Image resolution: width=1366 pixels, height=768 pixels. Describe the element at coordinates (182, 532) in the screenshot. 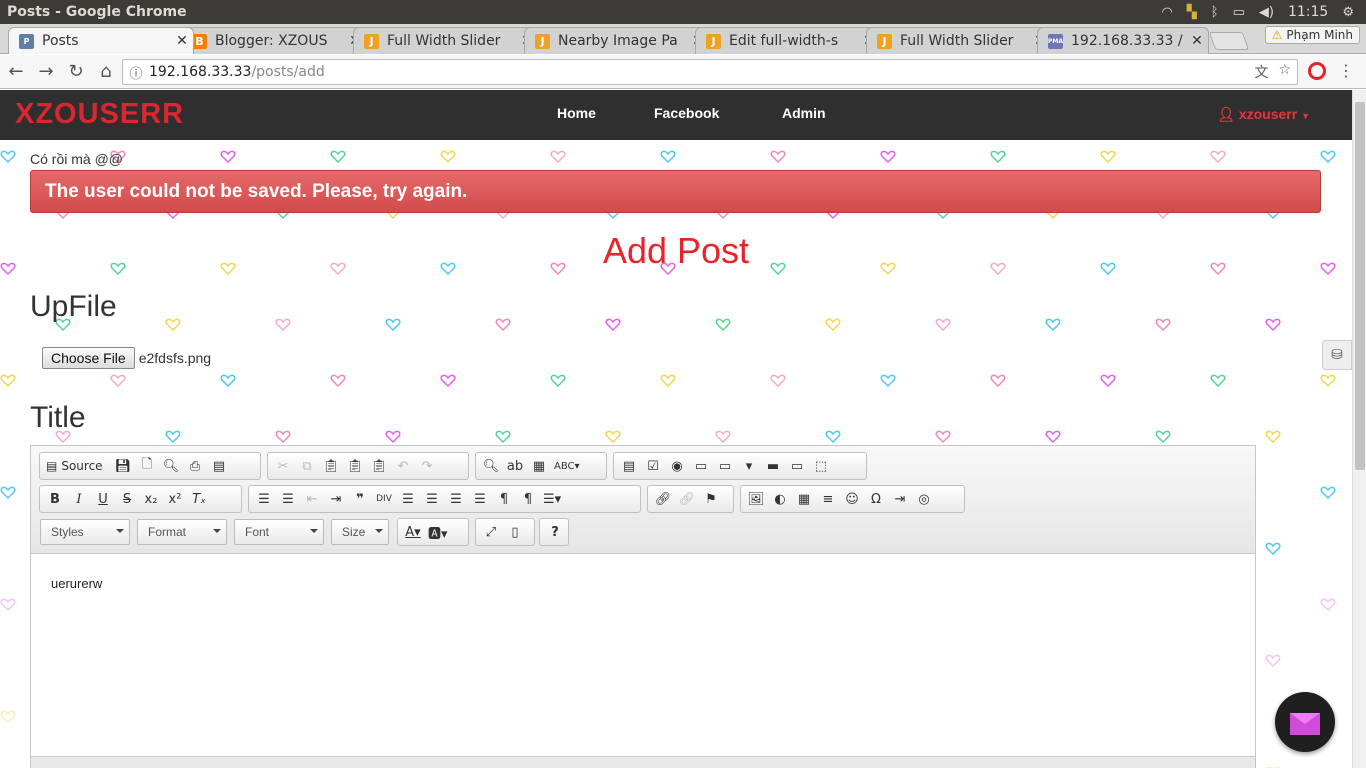

I see `format-dropdown: Format` at that location.